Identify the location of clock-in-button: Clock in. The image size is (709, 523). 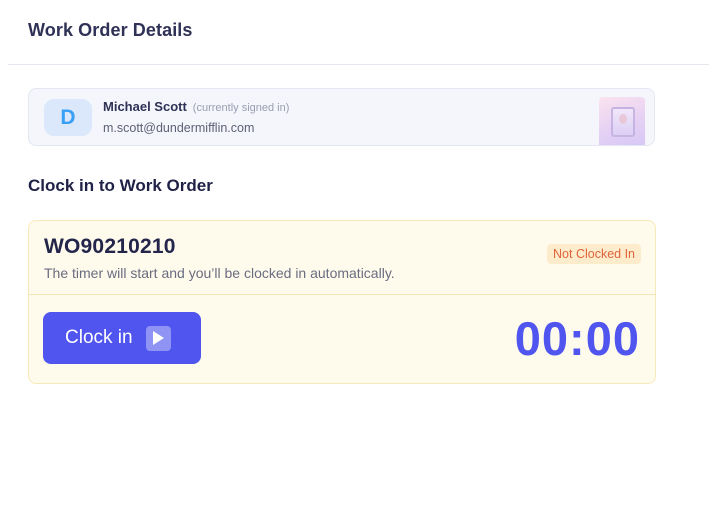
(122, 338).